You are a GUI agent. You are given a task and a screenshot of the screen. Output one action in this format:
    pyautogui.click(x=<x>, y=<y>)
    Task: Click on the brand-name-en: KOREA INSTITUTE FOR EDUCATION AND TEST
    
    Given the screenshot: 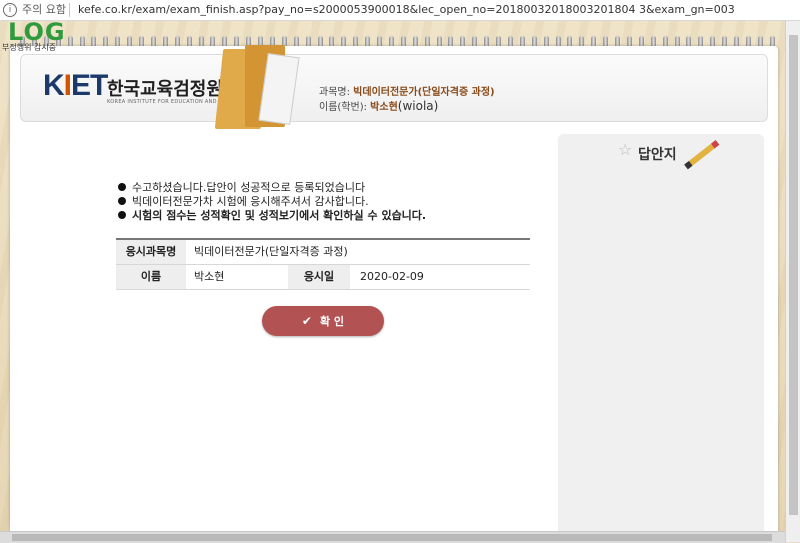 What is the action you would take?
    pyautogui.click(x=170, y=102)
    